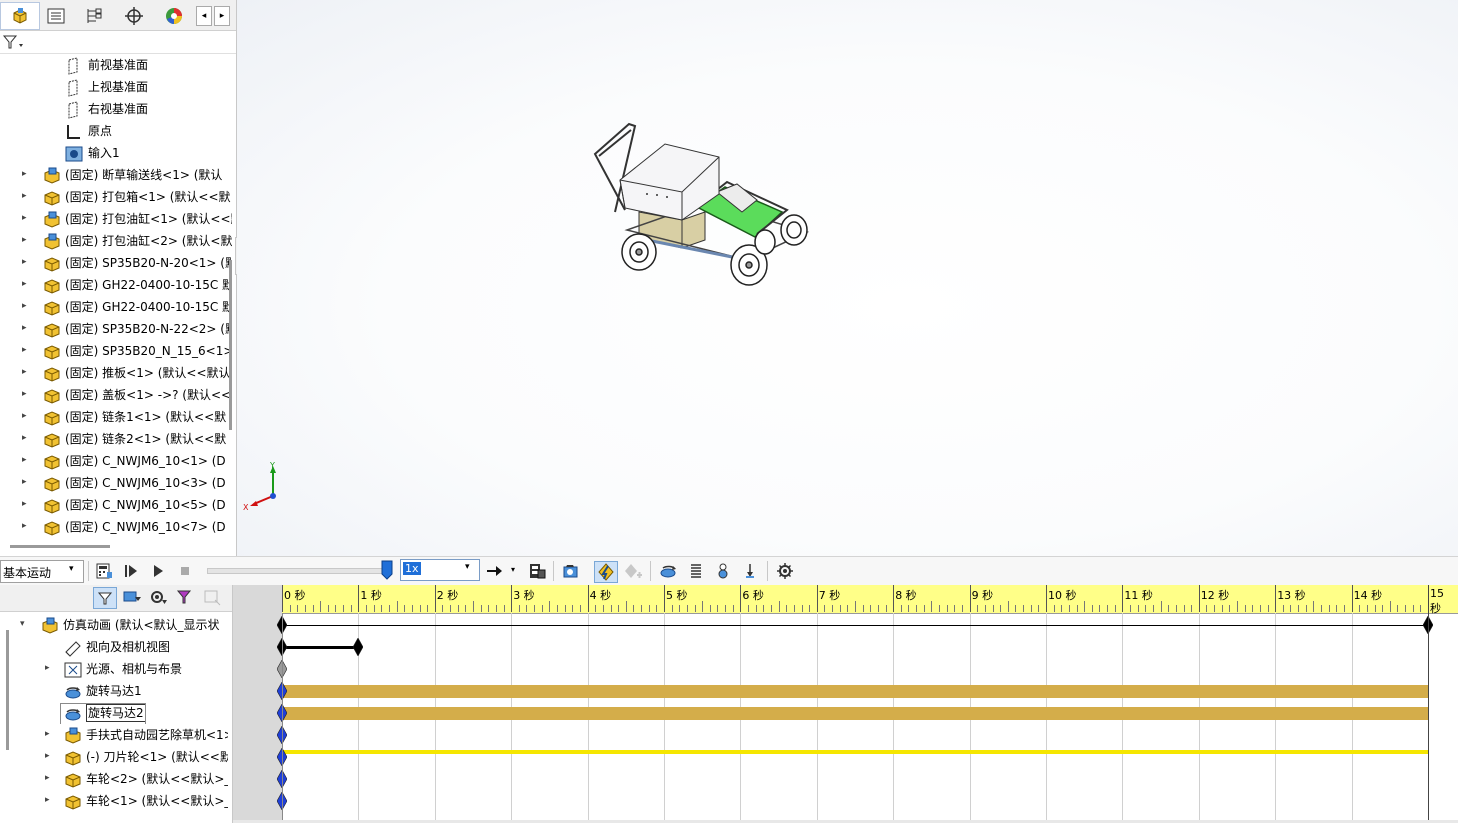 Image resolution: width=1458 pixels, height=823 pixels. I want to click on tree-item: ▸ (固定) C_NWJM6_10<7> (D, so click(116, 527).